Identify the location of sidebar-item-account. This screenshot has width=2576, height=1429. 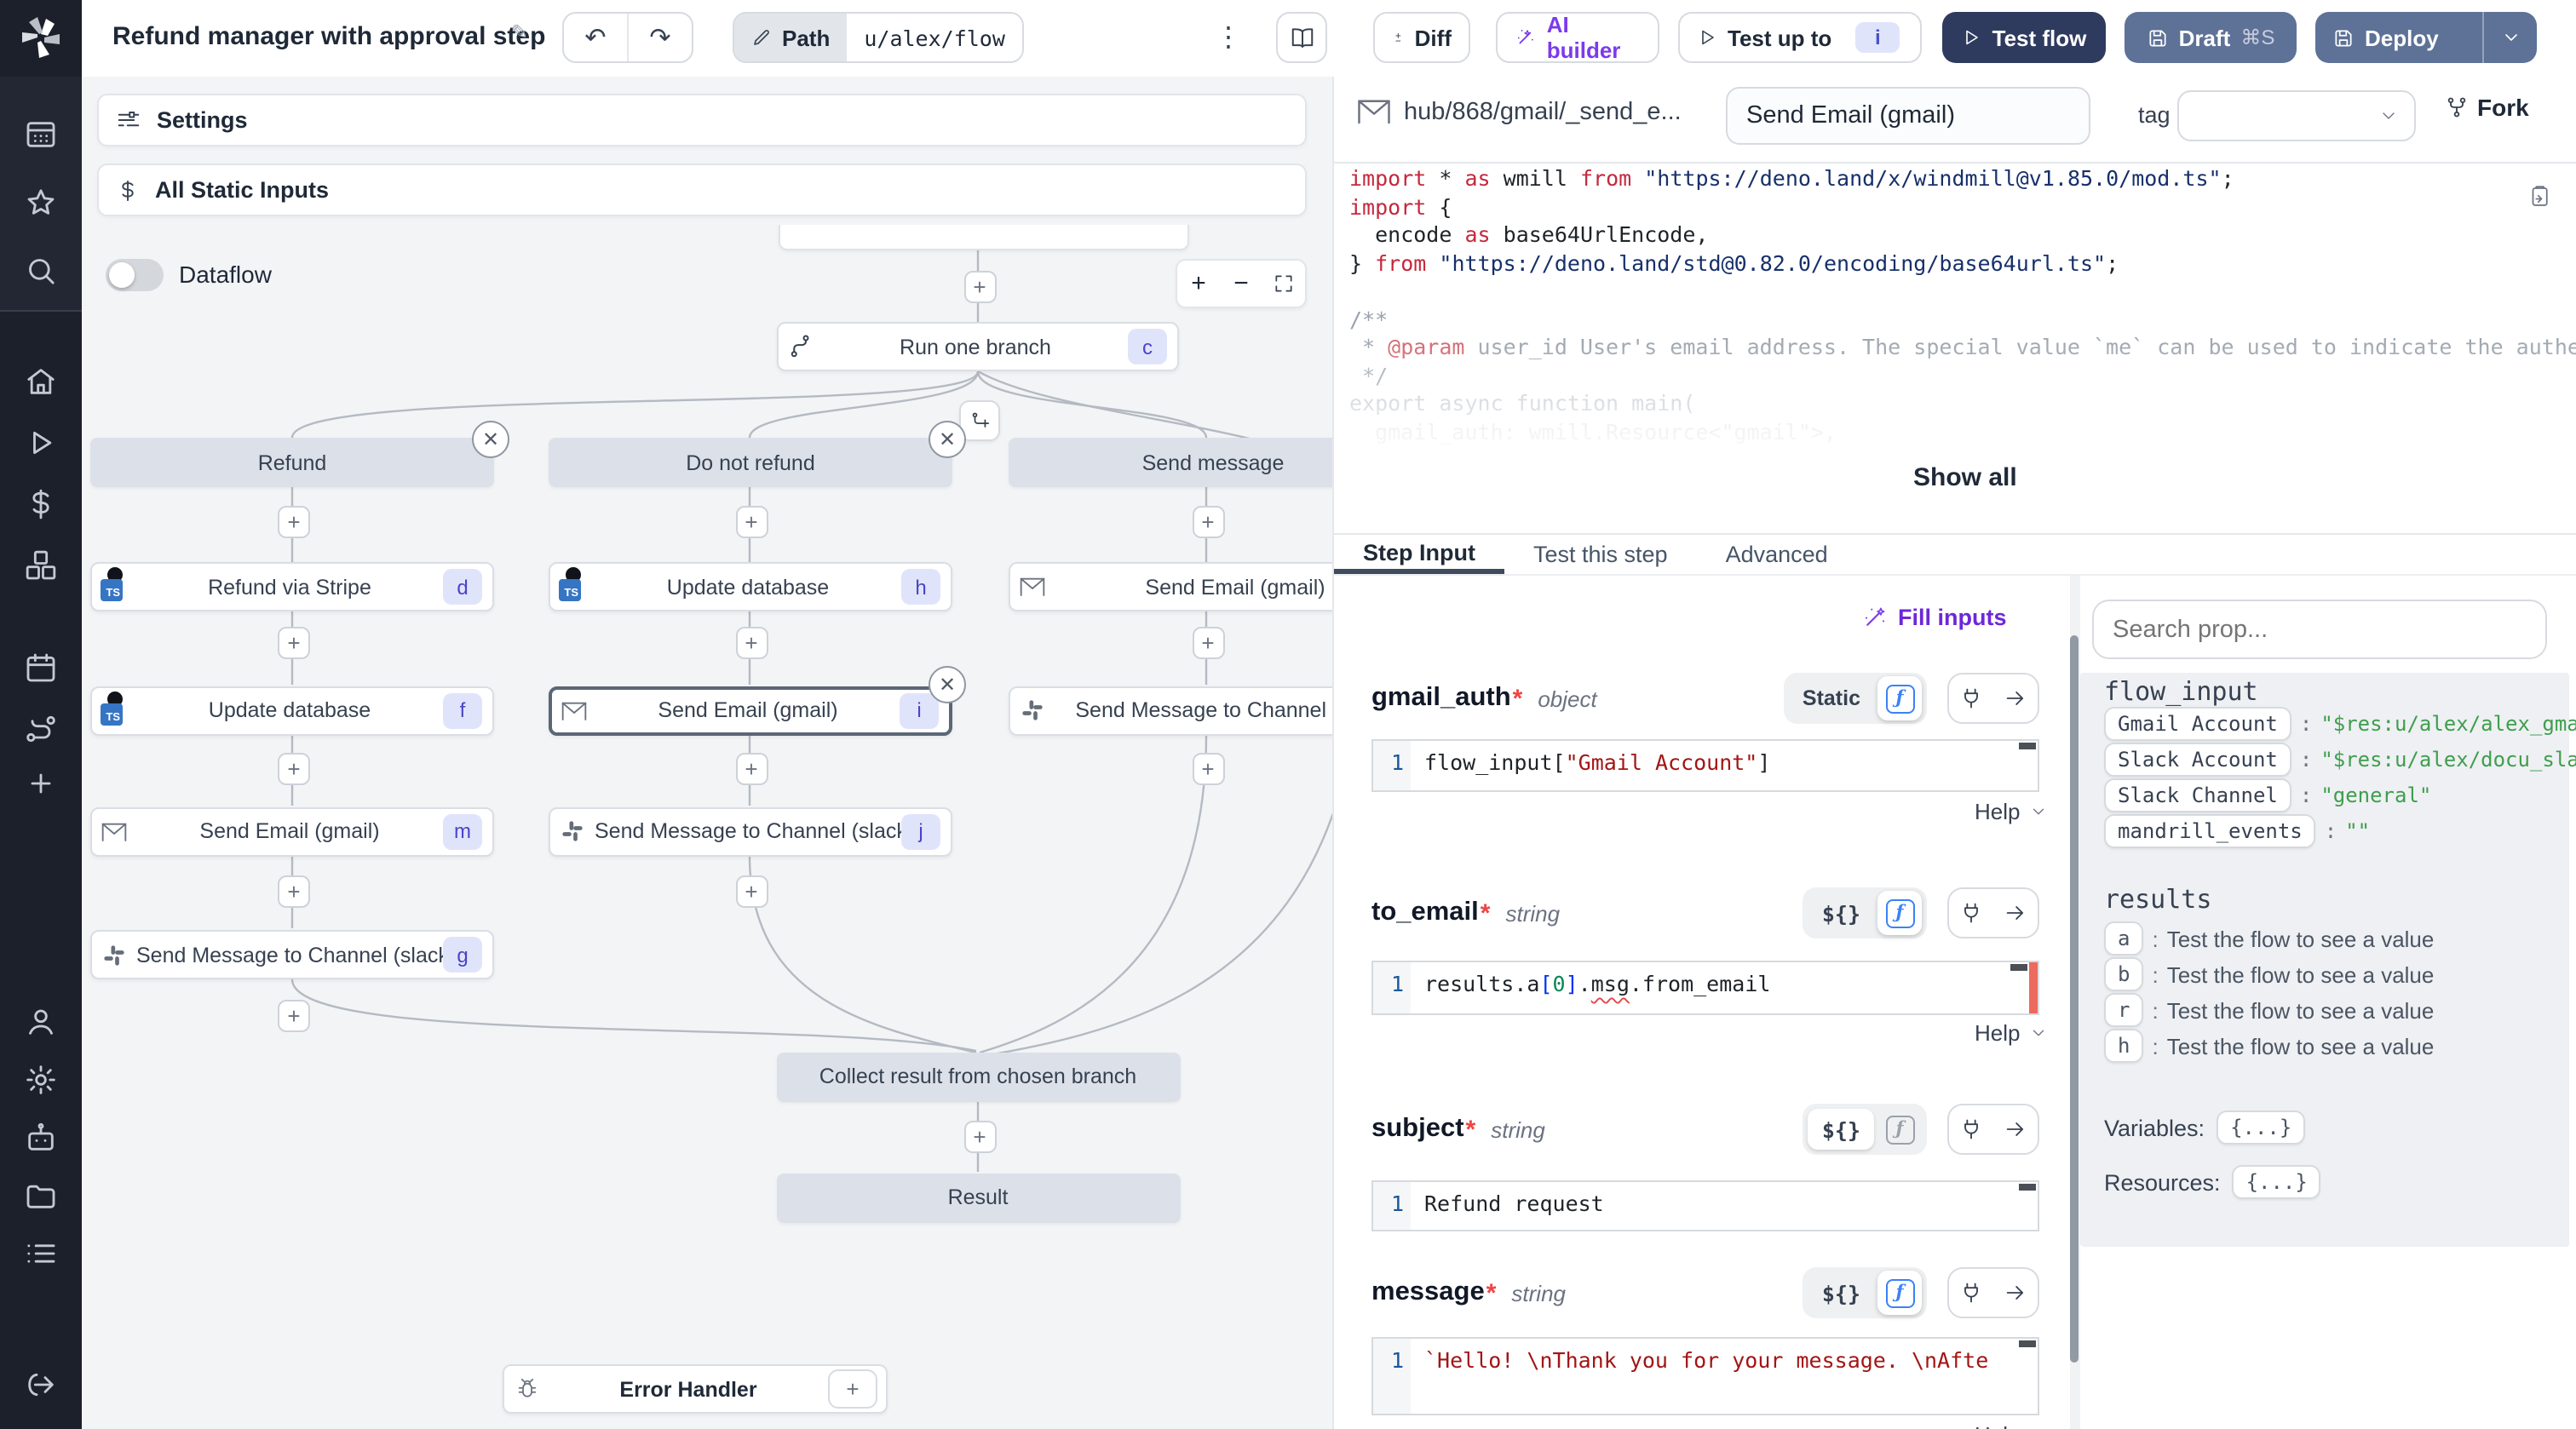
(41, 1022).